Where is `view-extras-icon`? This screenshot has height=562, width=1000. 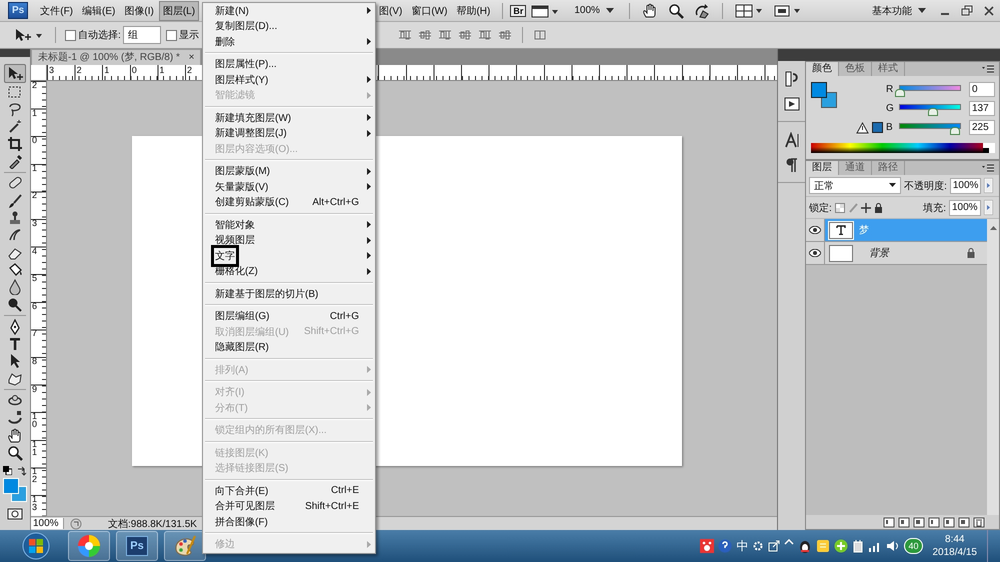
view-extras-icon is located at coordinates (545, 11).